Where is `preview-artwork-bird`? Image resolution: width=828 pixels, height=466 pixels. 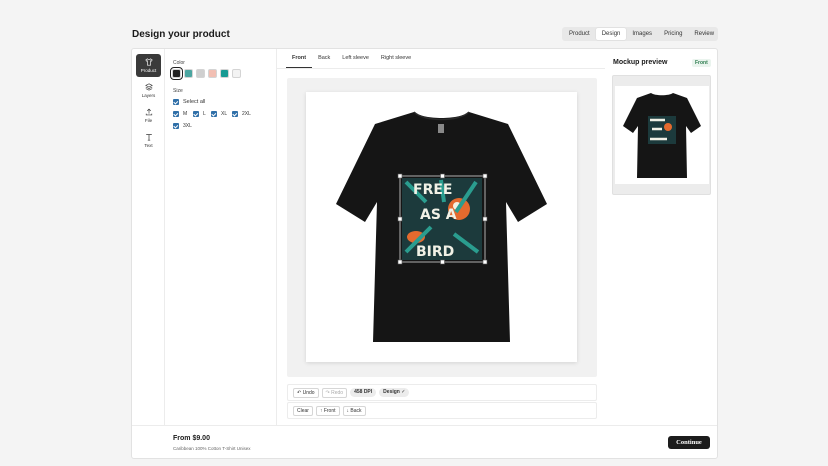
preview-artwork-bird is located at coordinates (668, 127).